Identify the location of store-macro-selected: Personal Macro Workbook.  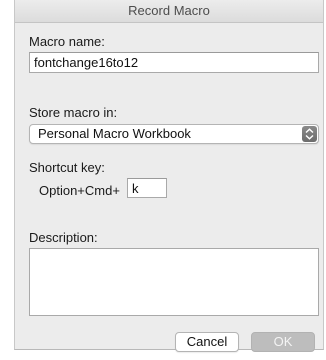
(114, 133).